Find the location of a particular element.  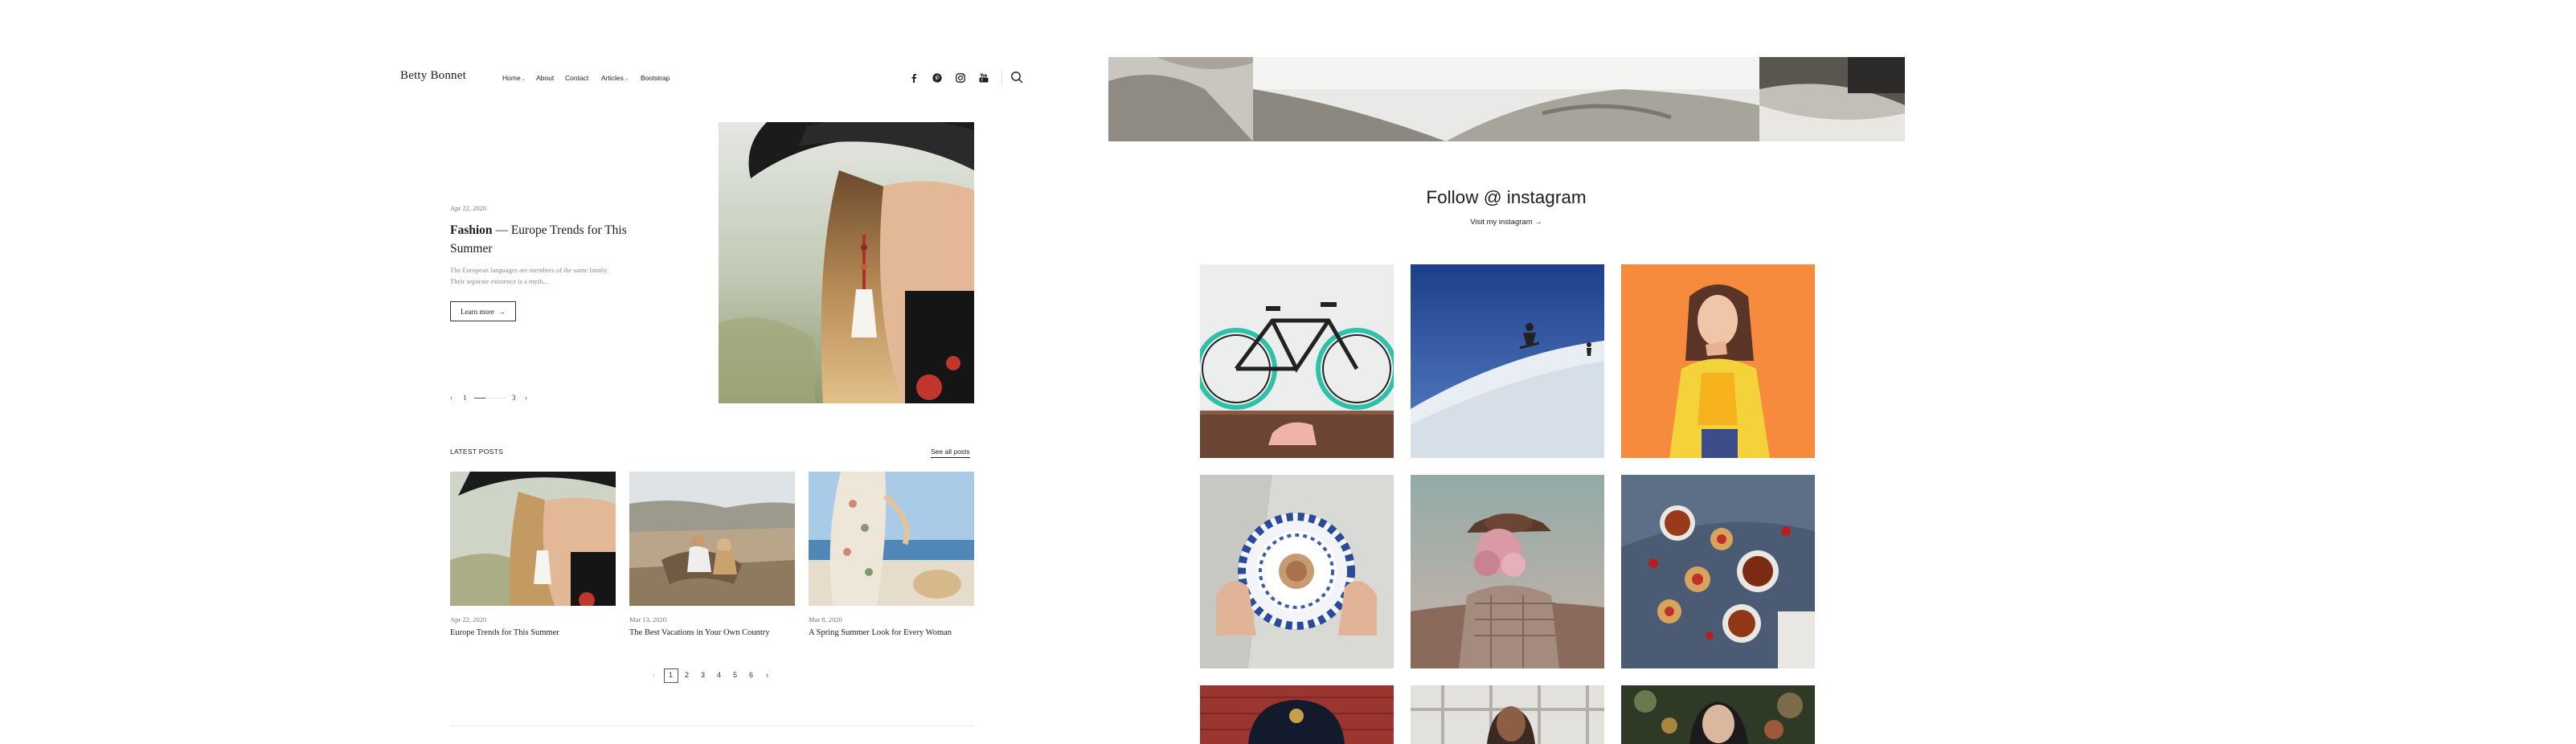

pagination-page-1: 1 is located at coordinates (671, 675).